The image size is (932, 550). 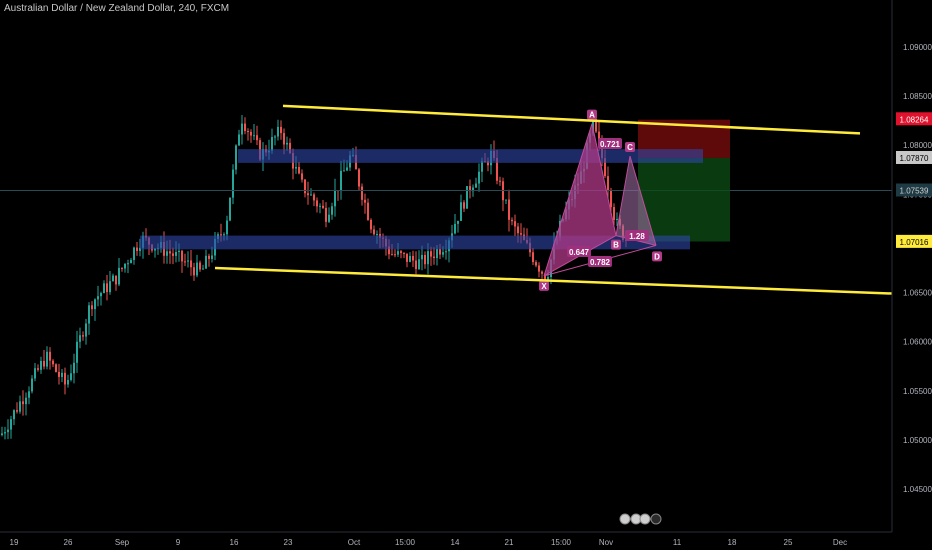 I want to click on pattern-point-label: C, so click(x=630, y=147).